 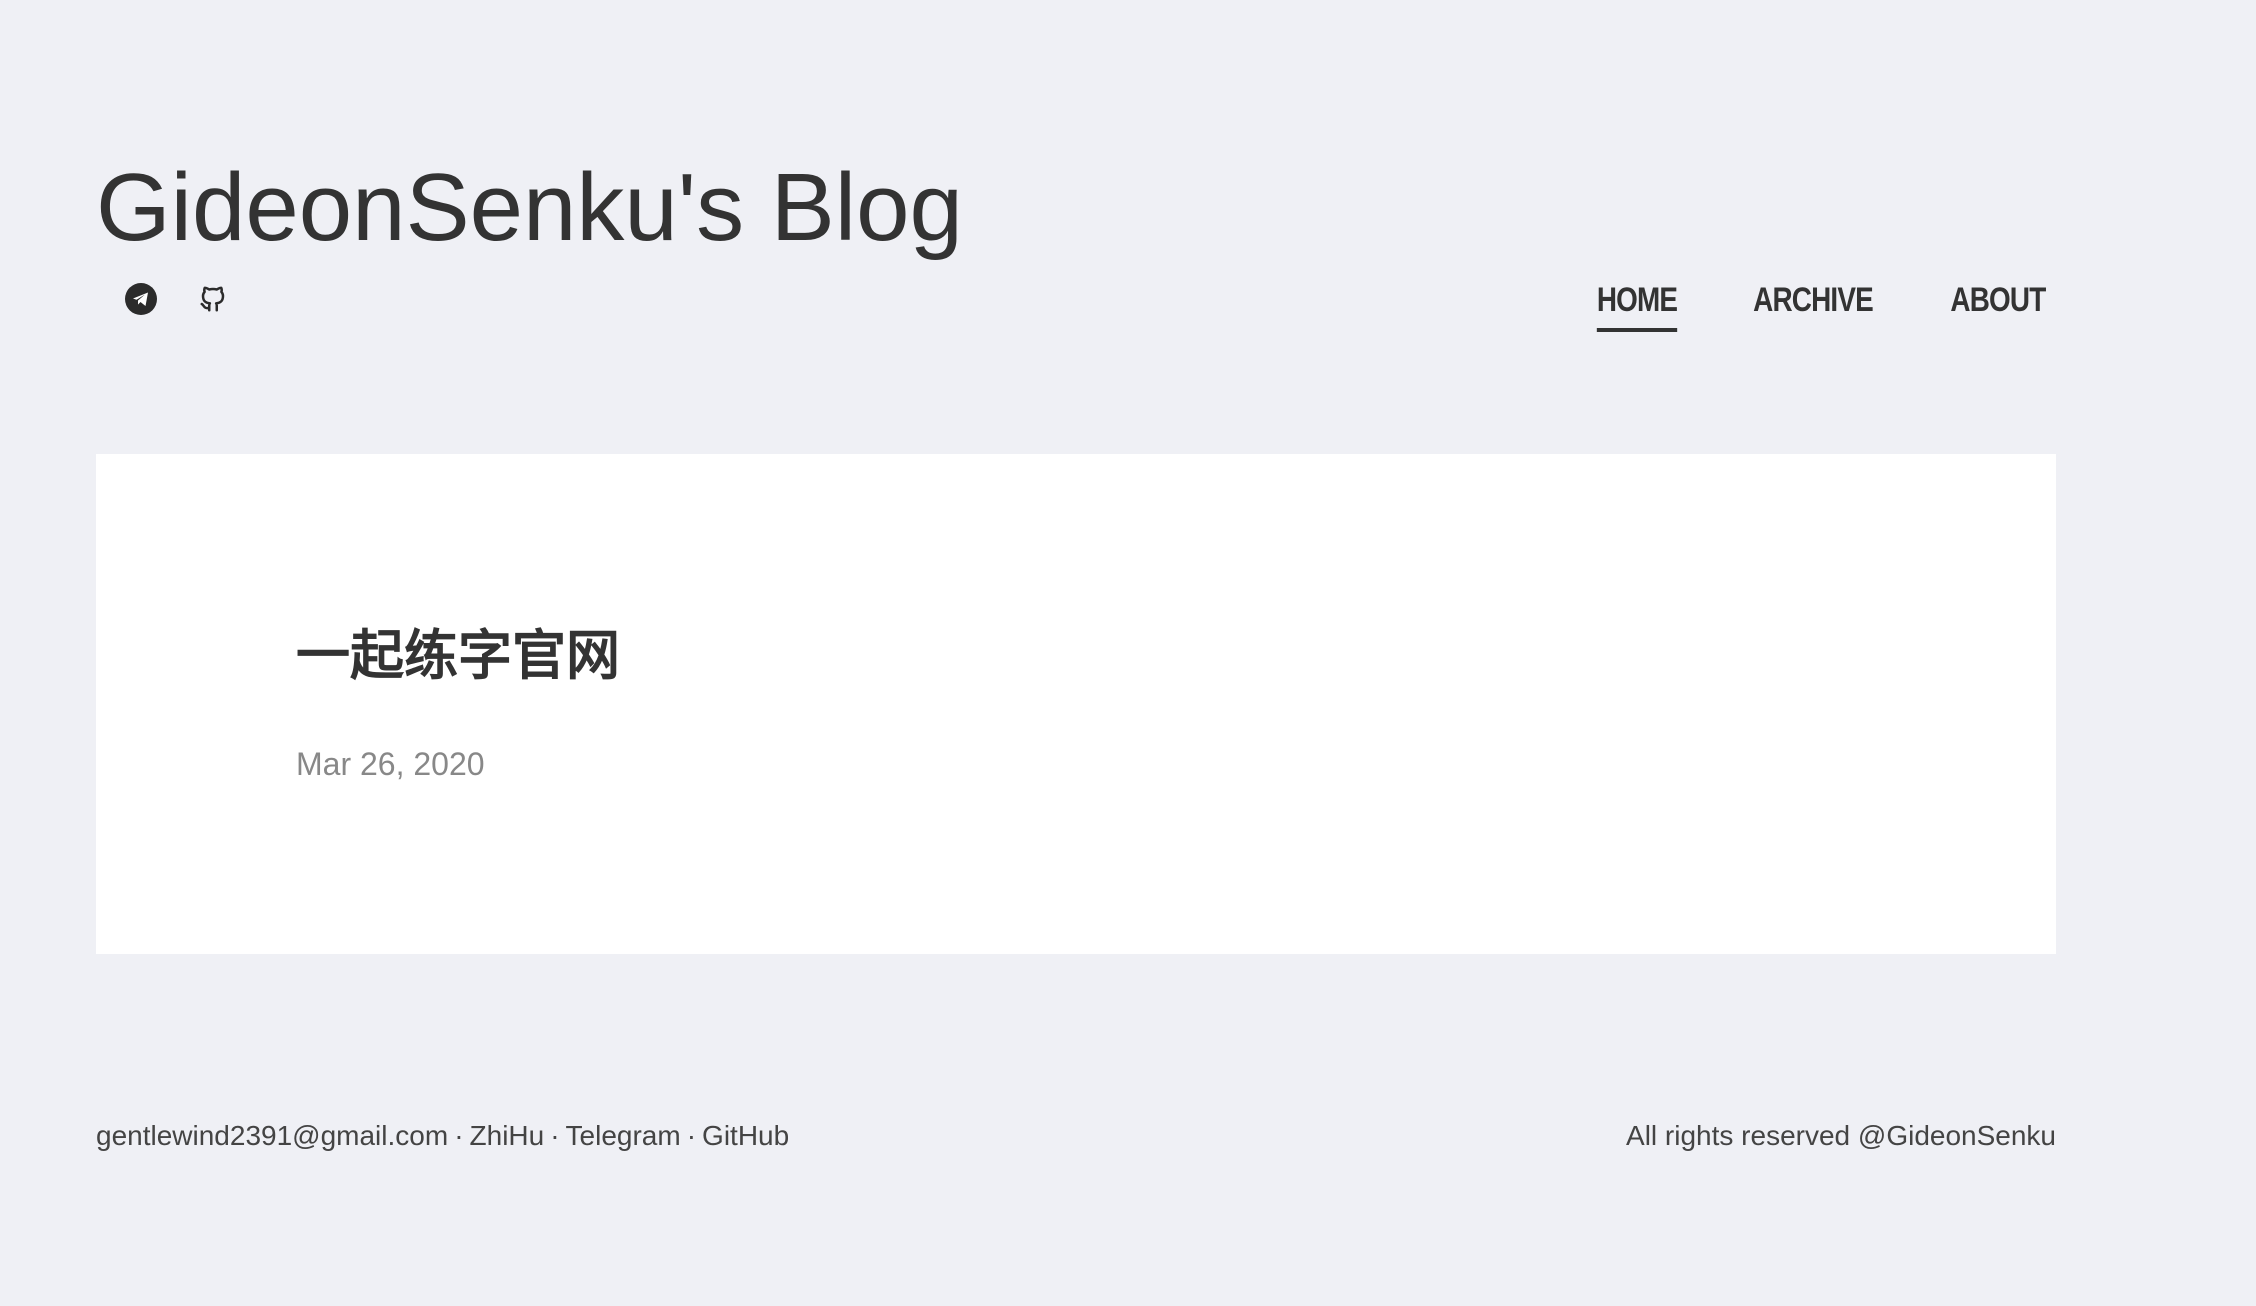 I want to click on copyright: All rights reserved @GideonSenku, so click(x=1841, y=1135).